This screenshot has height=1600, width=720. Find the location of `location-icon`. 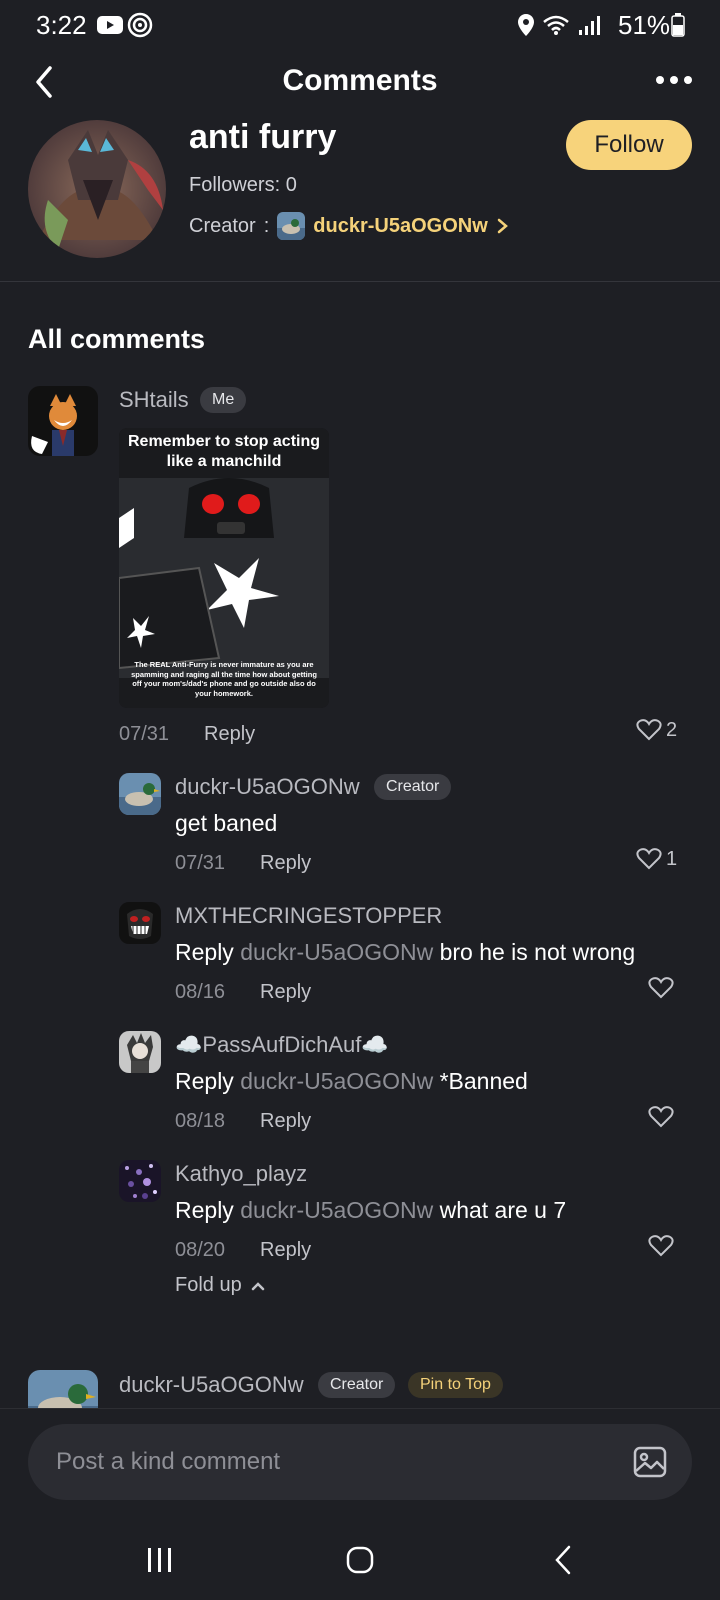

location-icon is located at coordinates (526, 25).